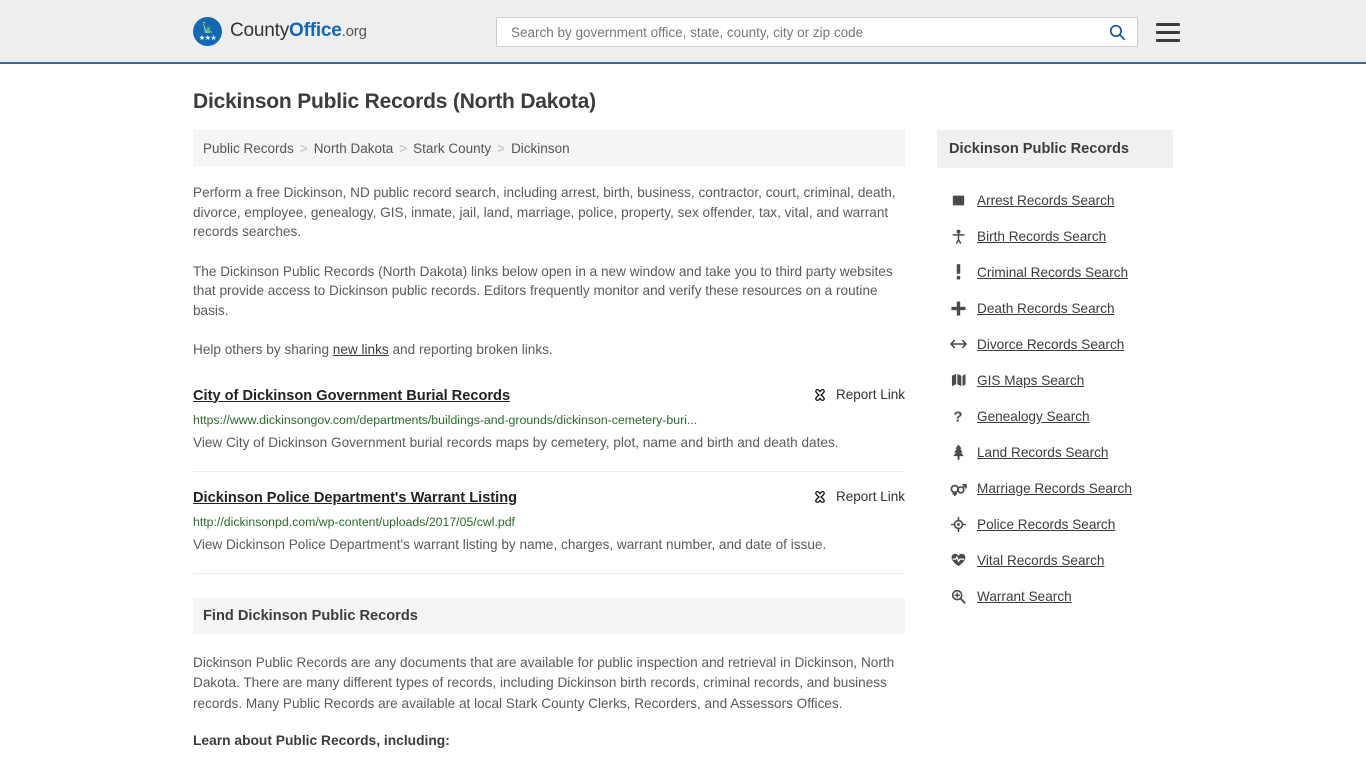  I want to click on sidebar-item-police-records: Police Records Search, so click(1055, 524).